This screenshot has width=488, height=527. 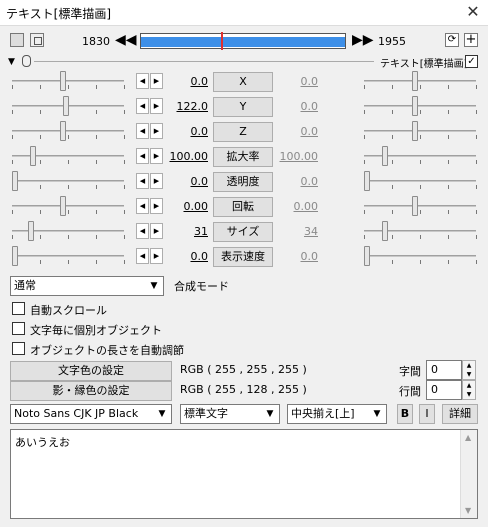 I want to click on param-start-value: 0.00, so click(x=187, y=206).